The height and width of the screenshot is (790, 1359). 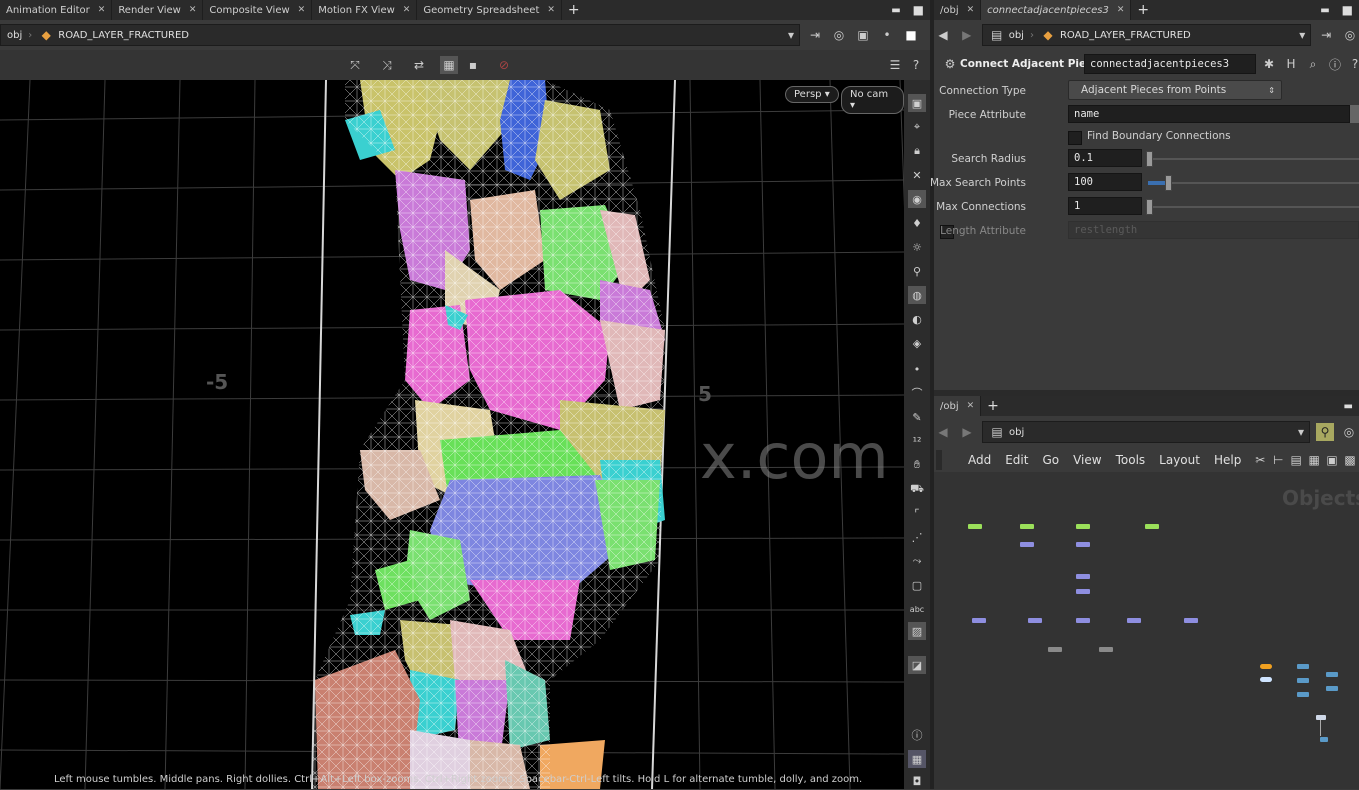 I want to click on lock-icon: 🔒︎, so click(x=917, y=151).